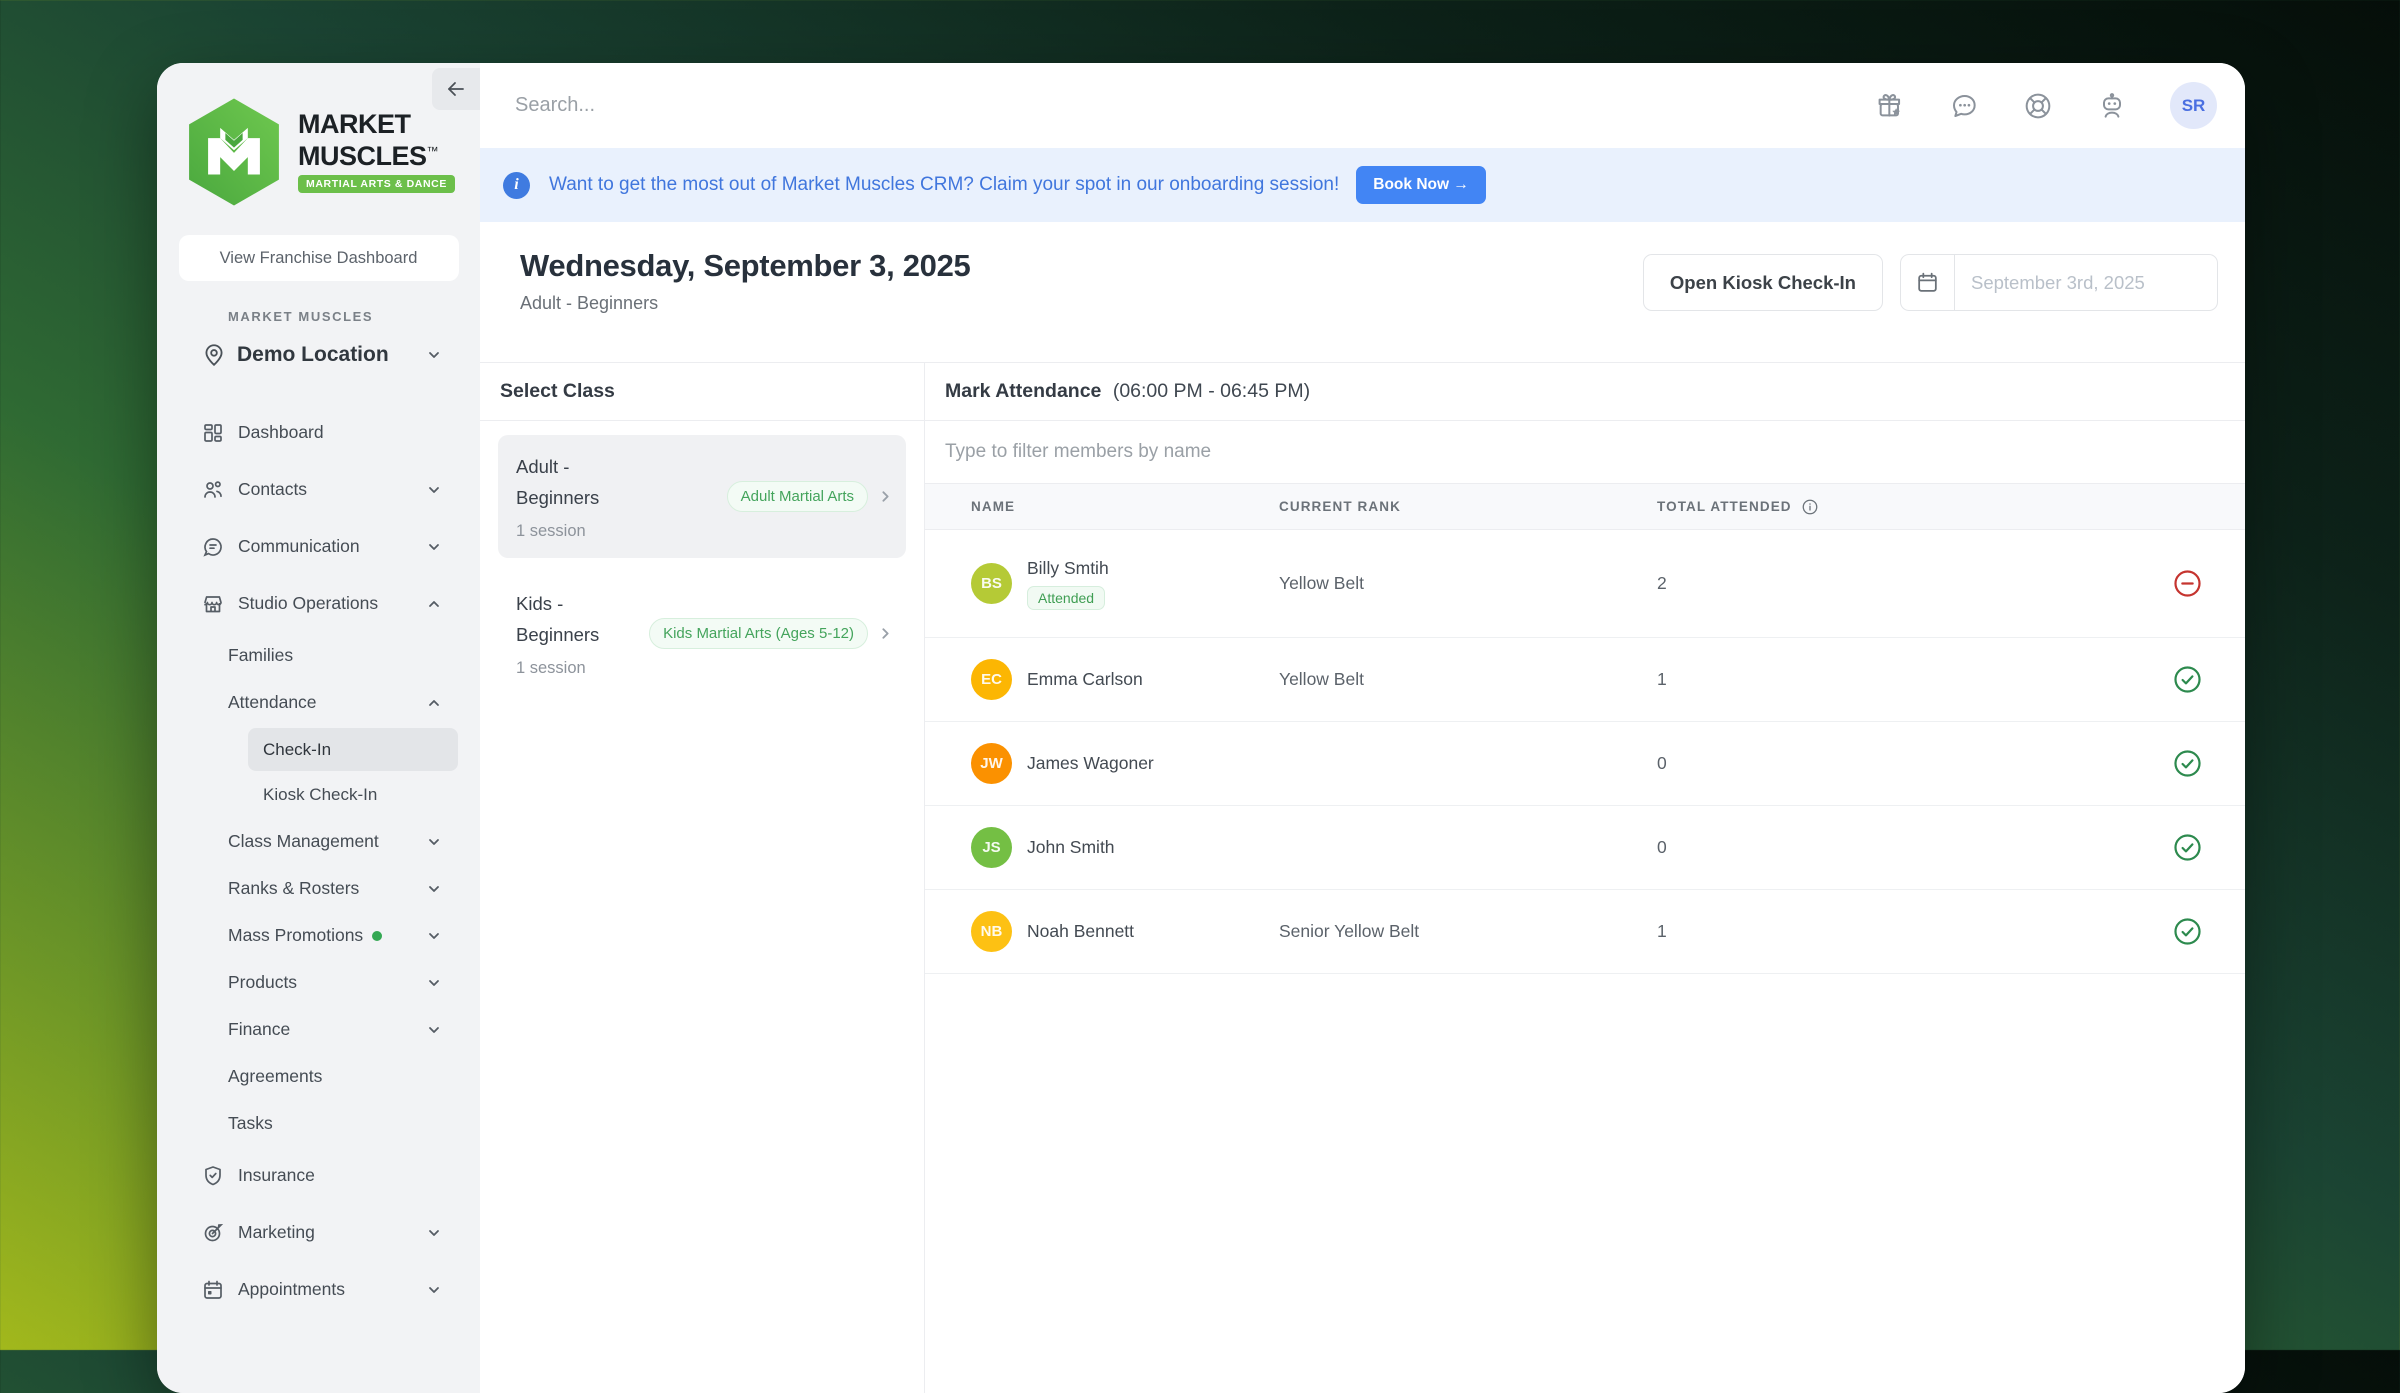 Image resolution: width=2400 pixels, height=1393 pixels. What do you see at coordinates (213, 490) in the screenshot?
I see `contacts-icon` at bounding box center [213, 490].